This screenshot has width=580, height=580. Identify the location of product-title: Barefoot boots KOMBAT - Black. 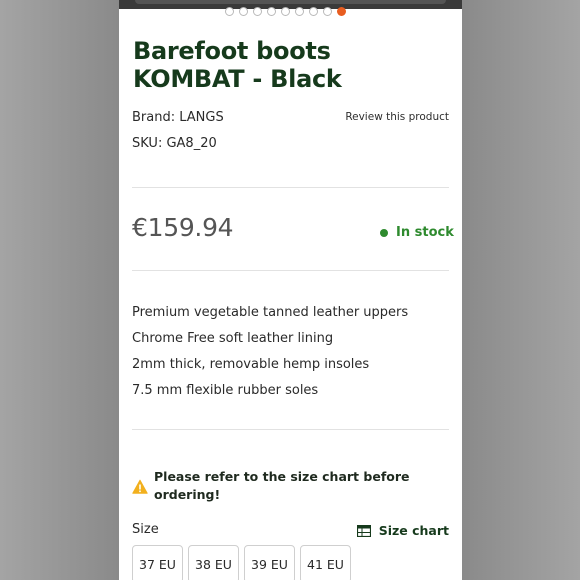
(293, 65).